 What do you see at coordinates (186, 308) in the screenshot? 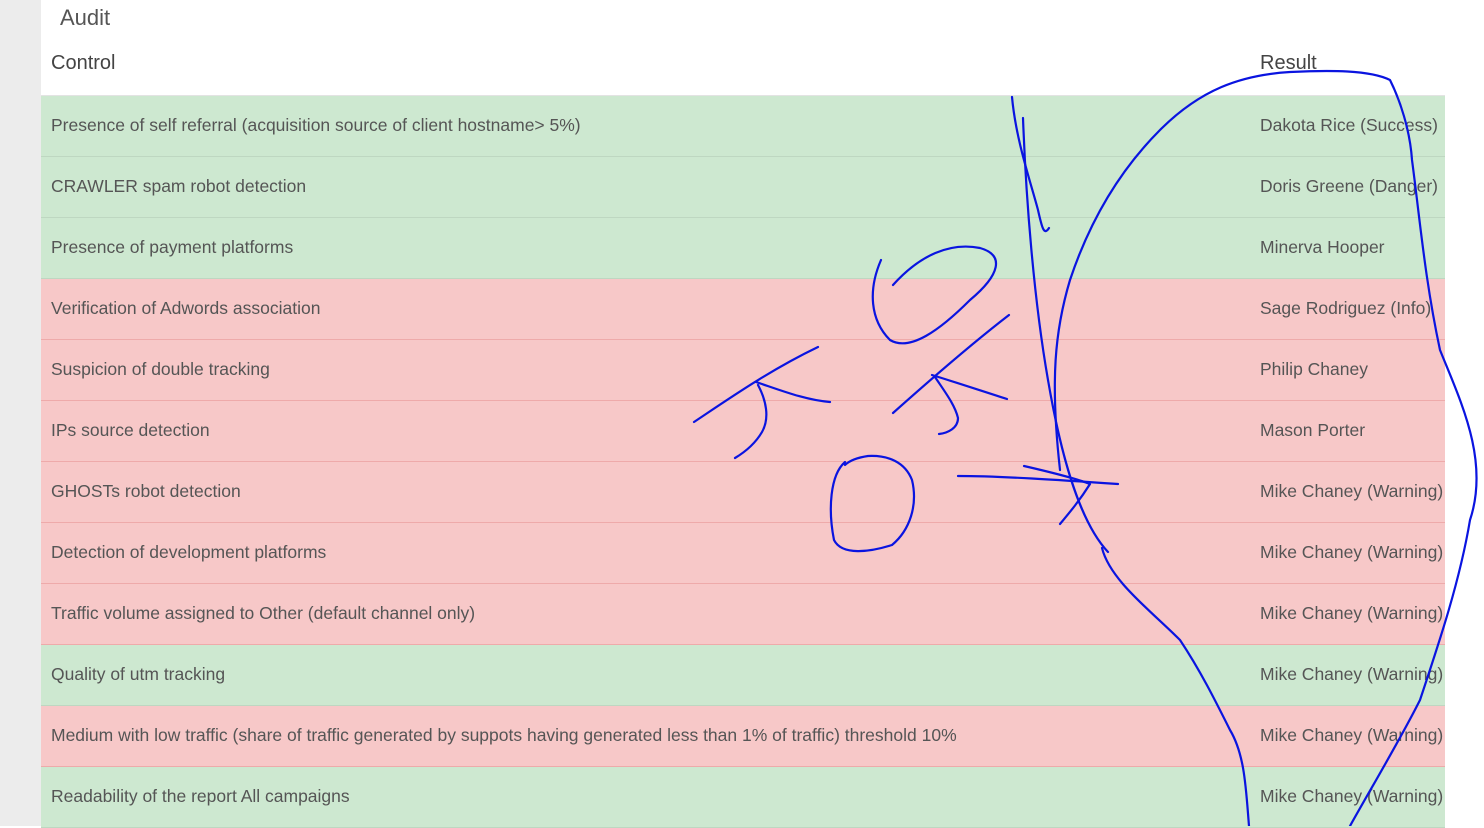
I see `control-cell: Verification of Adwords association` at bounding box center [186, 308].